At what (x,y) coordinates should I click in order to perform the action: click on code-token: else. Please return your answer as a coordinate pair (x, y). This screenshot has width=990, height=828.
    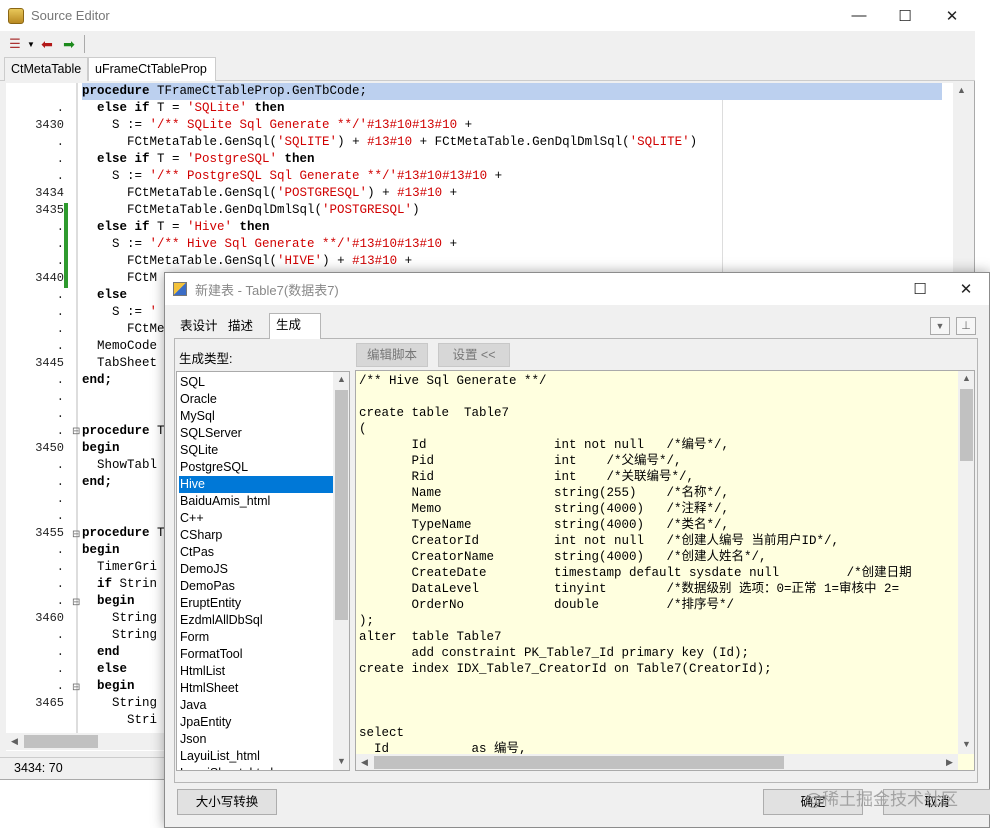
    Looking at the image, I should click on (105, 295).